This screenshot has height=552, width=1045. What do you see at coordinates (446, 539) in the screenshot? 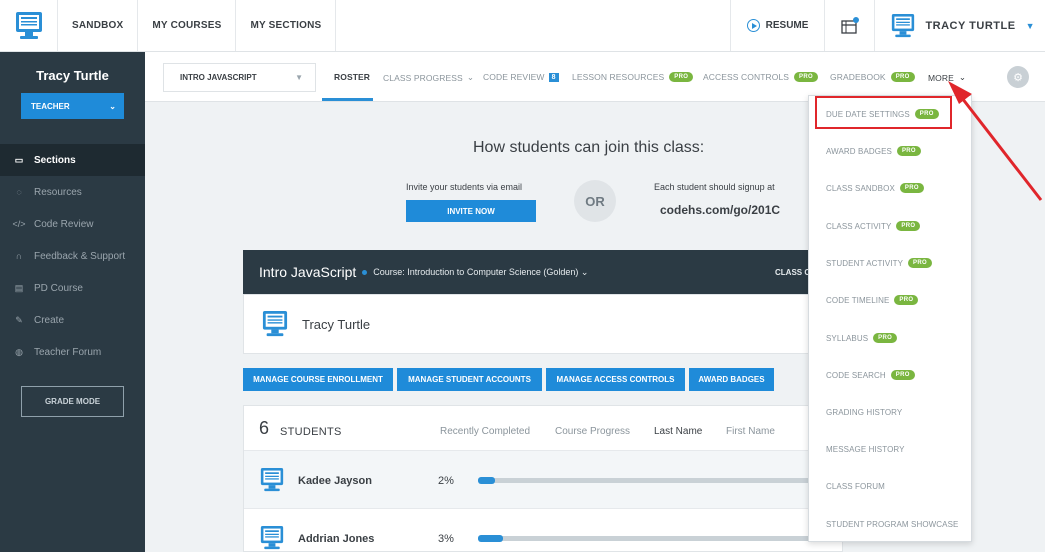
I see `student-progress-percent: 3%` at bounding box center [446, 539].